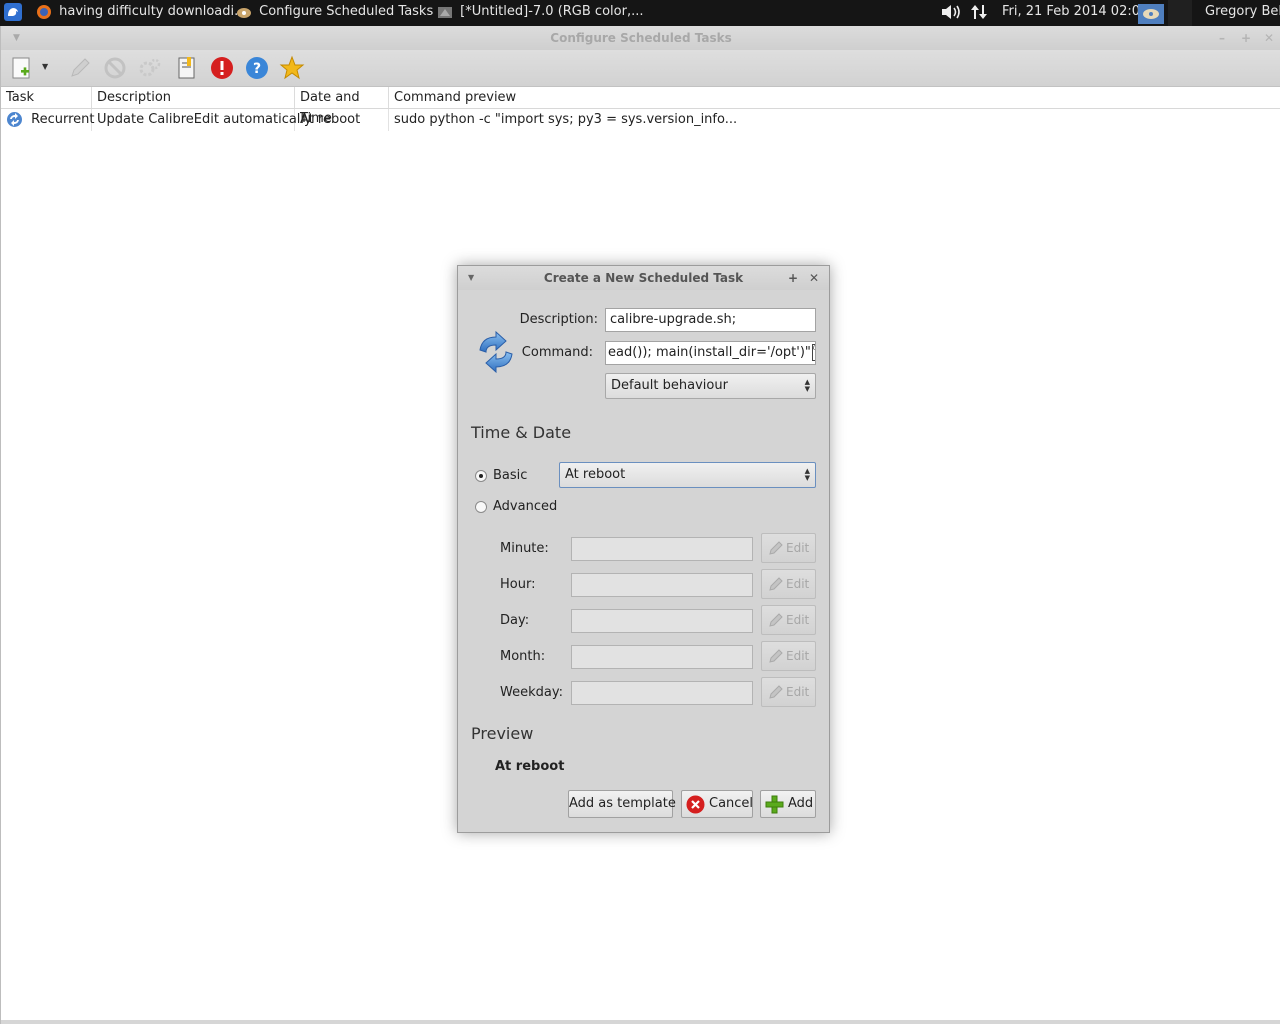  I want to click on basic-label: Basic, so click(510, 475).